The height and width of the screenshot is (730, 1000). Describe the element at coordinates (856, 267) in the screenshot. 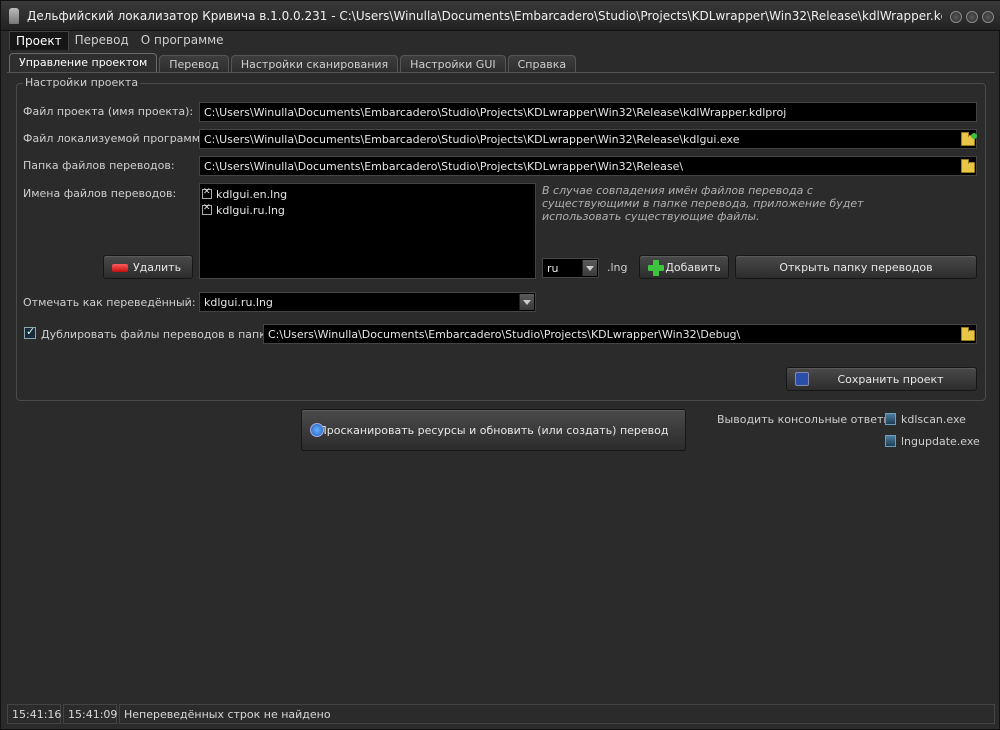

I see `open-translations-folder-button: Открыть папку переводов` at that location.